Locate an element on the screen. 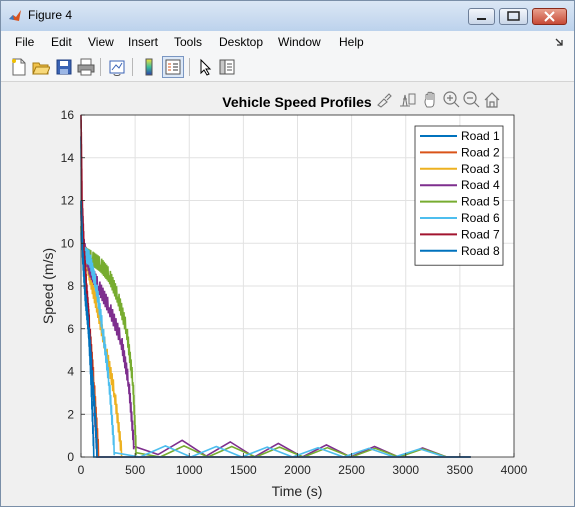  close-button is located at coordinates (549, 16).